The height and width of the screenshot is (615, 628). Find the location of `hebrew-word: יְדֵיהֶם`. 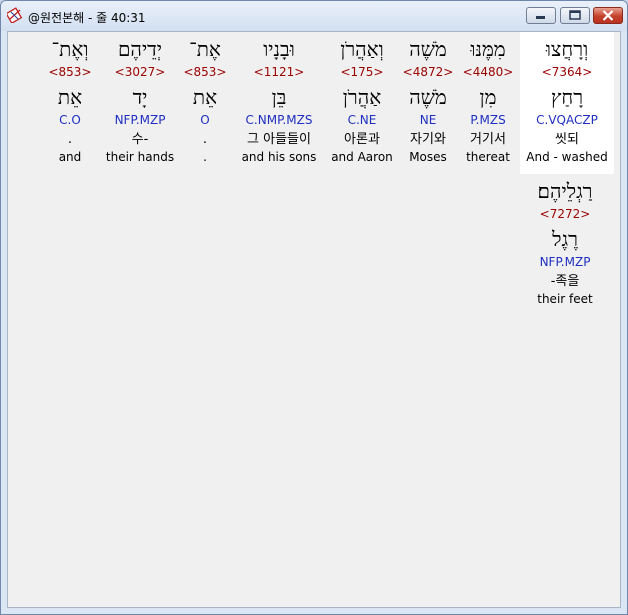

hebrew-word: יְדֵיהֶם is located at coordinates (140, 49).